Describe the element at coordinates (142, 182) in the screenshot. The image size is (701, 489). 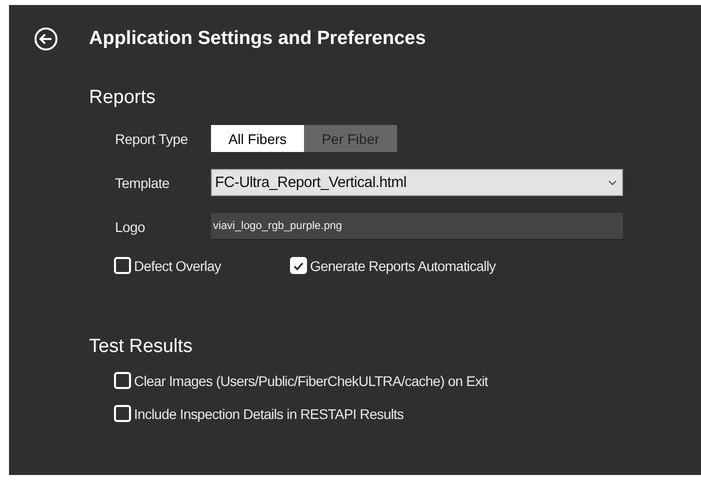
I see `field-label: Template` at that location.